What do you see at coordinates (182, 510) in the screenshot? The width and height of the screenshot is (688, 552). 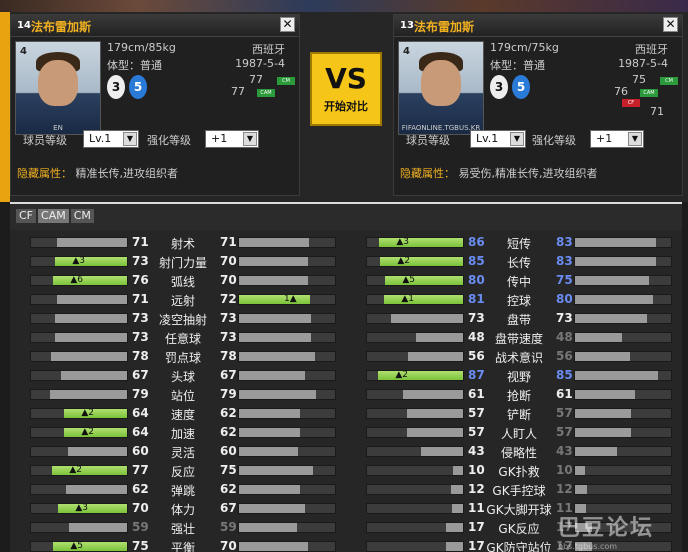 I see `stat-label: 体力` at bounding box center [182, 510].